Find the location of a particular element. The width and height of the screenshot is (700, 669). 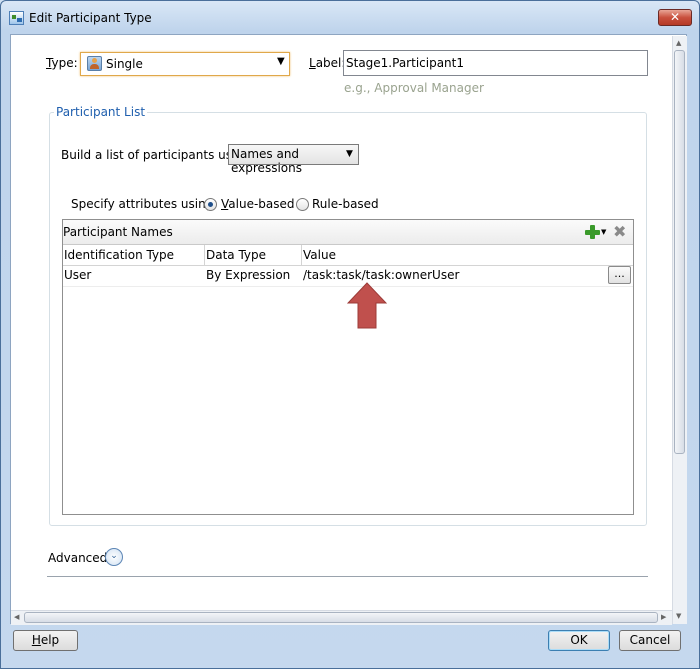

type-label: Type: is located at coordinates (62, 63).